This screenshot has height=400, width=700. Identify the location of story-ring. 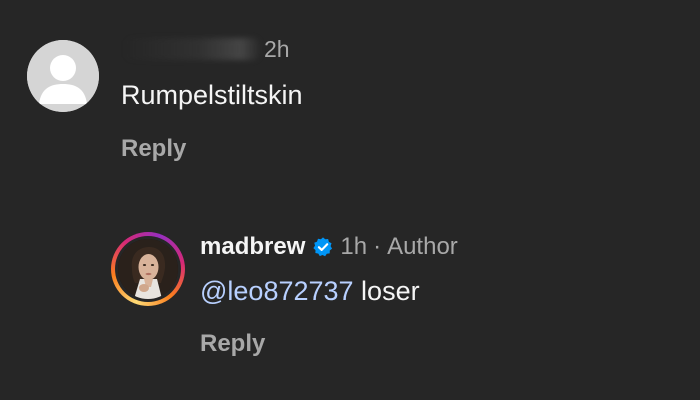
(148, 269).